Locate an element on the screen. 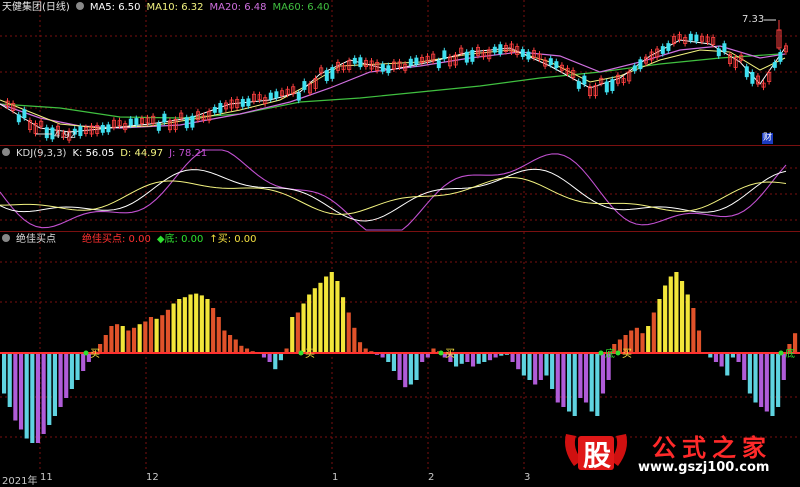 This screenshot has height=487, width=800. kdj-k-line is located at coordinates (393, 195).